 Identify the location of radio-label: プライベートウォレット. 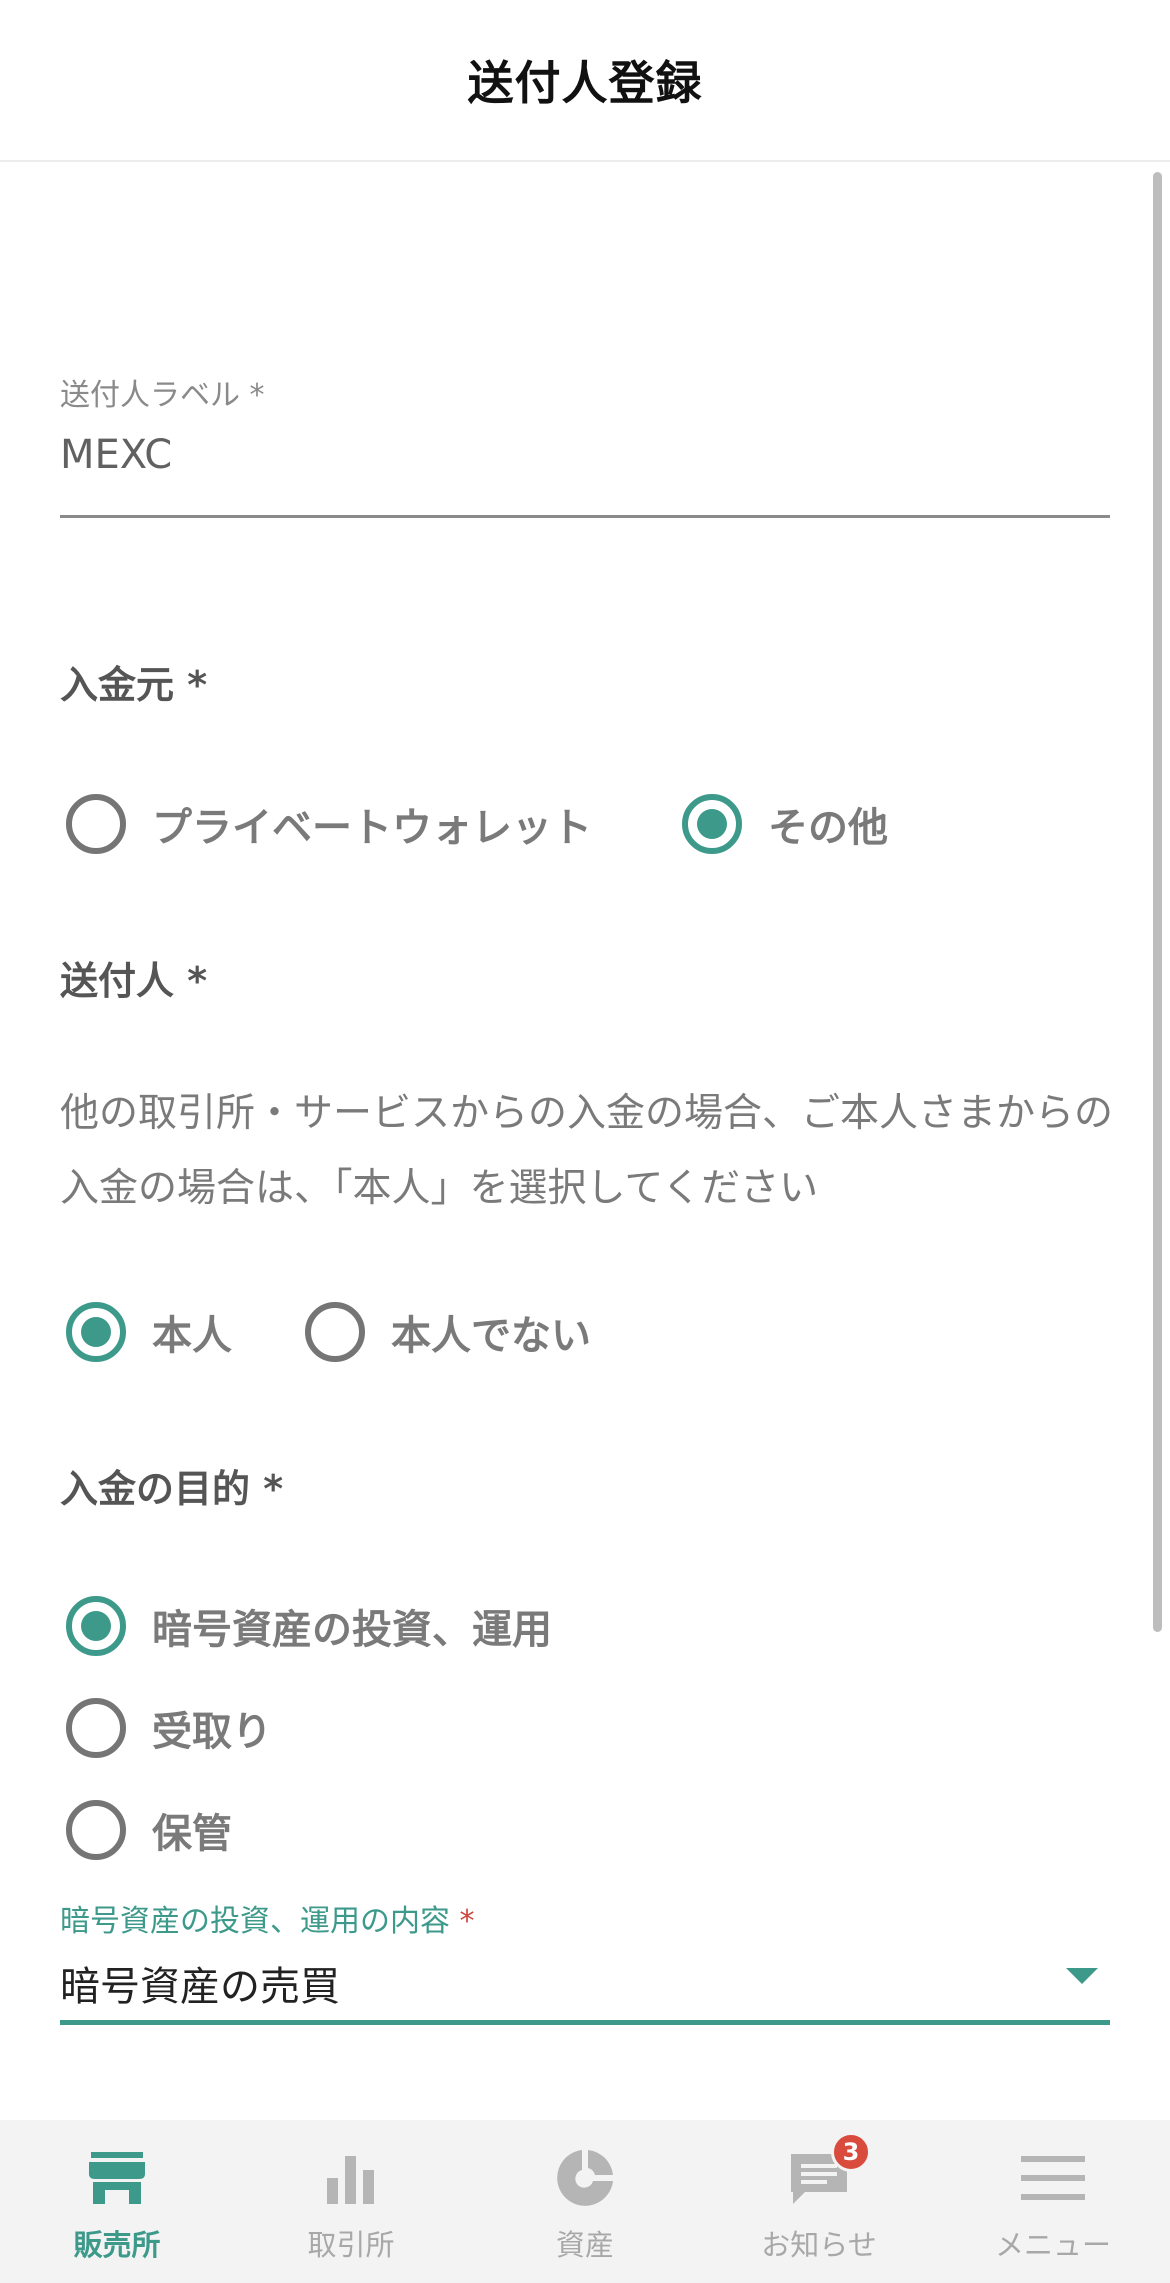
(372, 828).